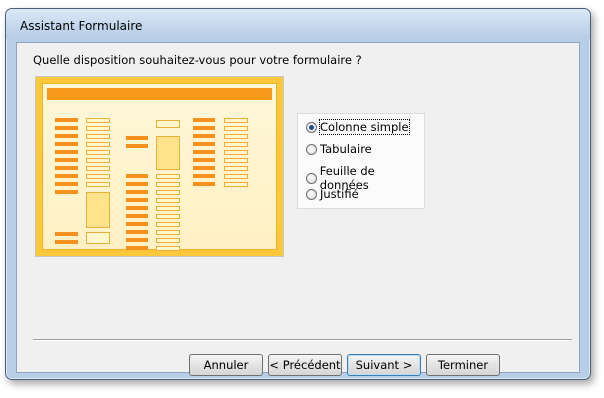  What do you see at coordinates (364, 127) in the screenshot?
I see `option-label: Colonne simple` at bounding box center [364, 127].